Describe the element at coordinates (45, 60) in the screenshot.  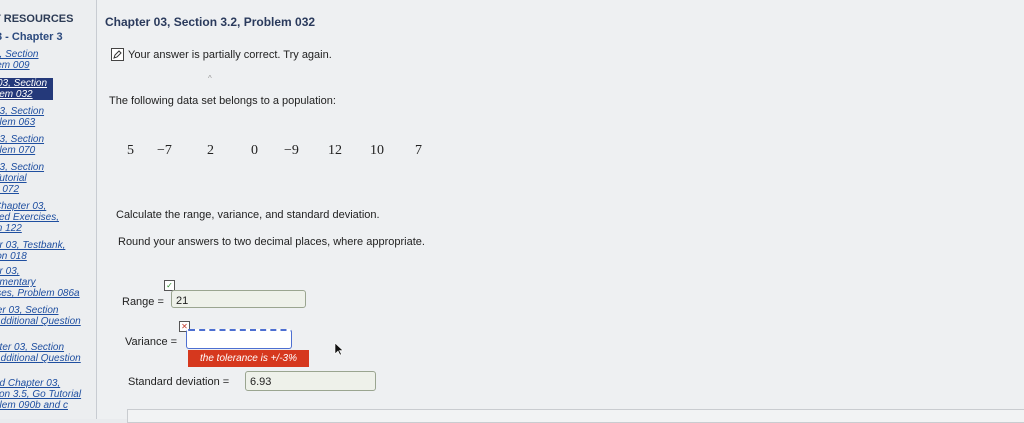
I see `sidebar-item: 3, Section lem 009` at that location.